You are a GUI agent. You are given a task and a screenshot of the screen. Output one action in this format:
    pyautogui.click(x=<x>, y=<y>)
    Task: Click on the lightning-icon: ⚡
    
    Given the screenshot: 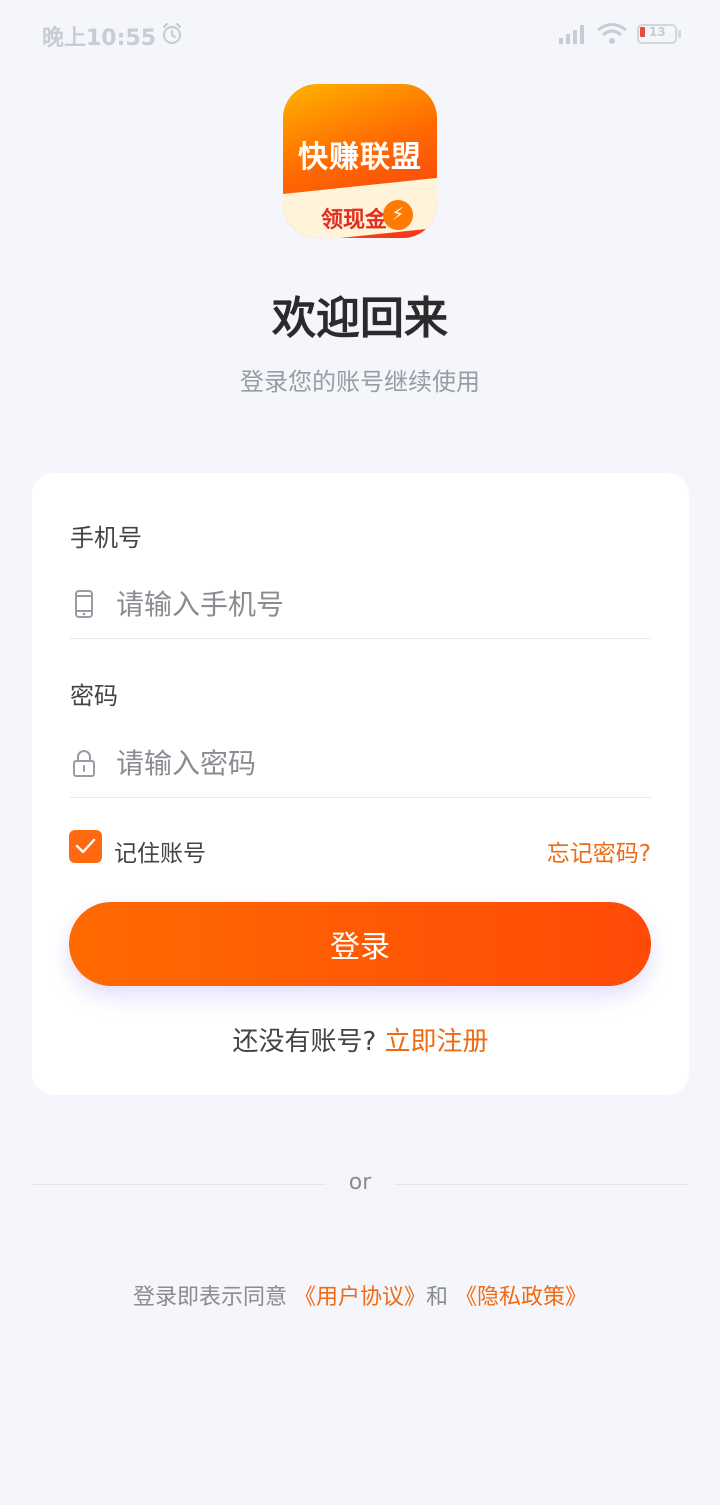 What is the action you would take?
    pyautogui.click(x=398, y=215)
    